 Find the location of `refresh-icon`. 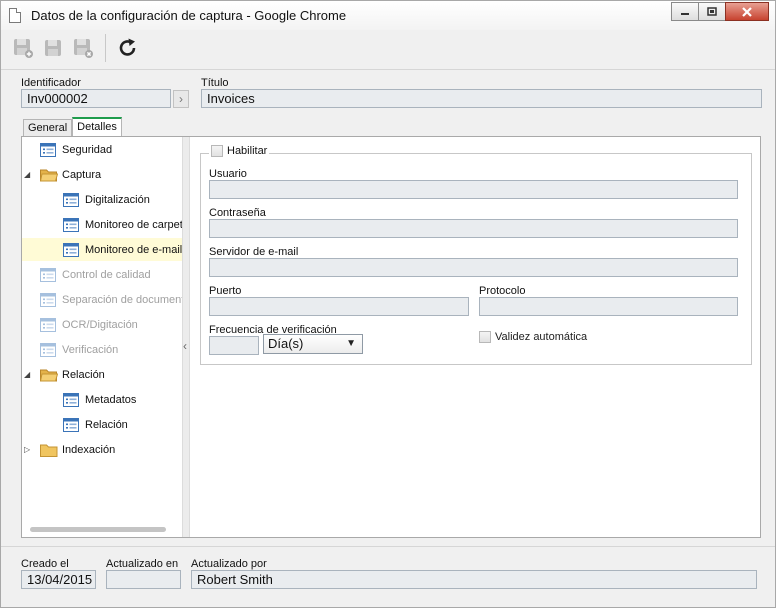

refresh-icon is located at coordinates (127, 47).